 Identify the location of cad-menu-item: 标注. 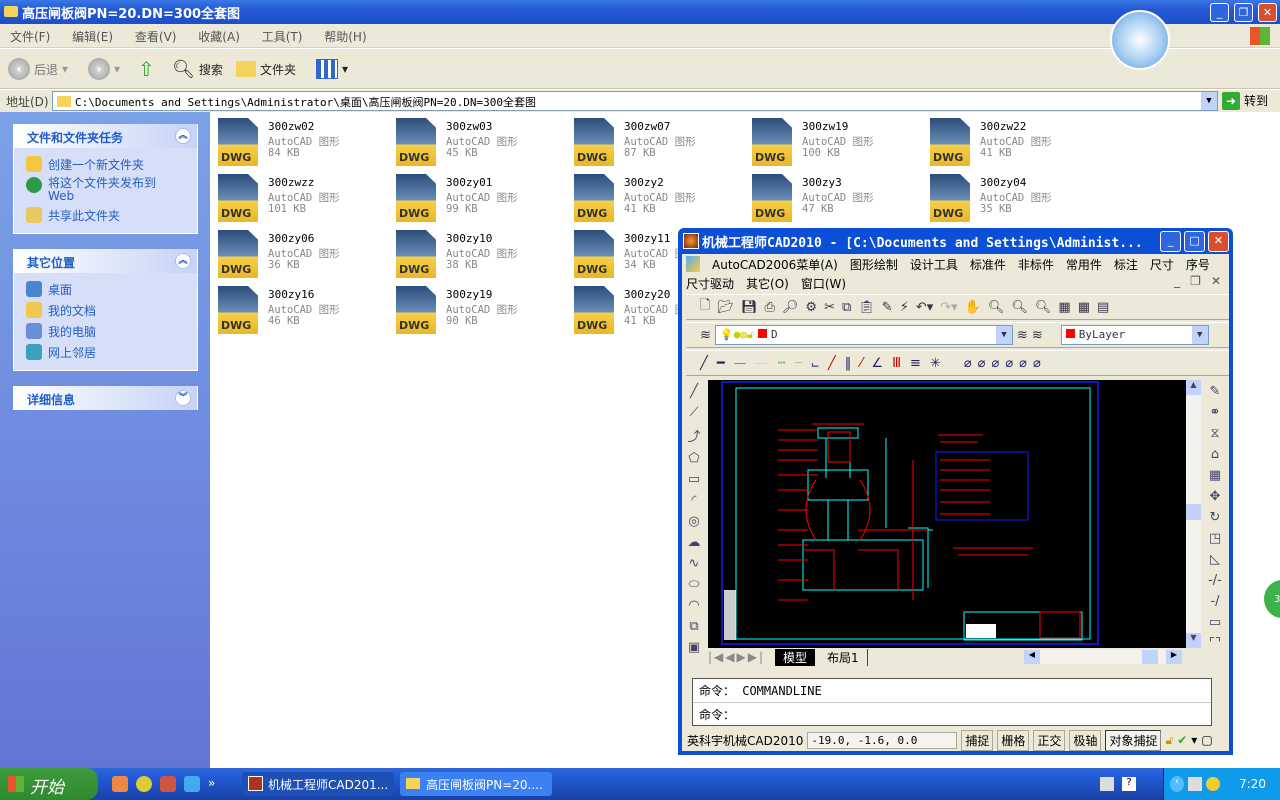
(1126, 264).